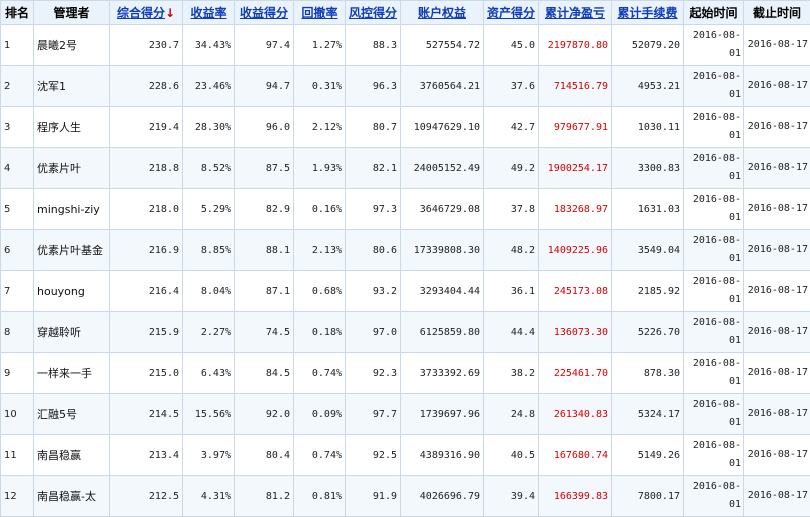 This screenshot has width=810, height=517. I want to click on risk-score-cell: 80.7, so click(373, 127).